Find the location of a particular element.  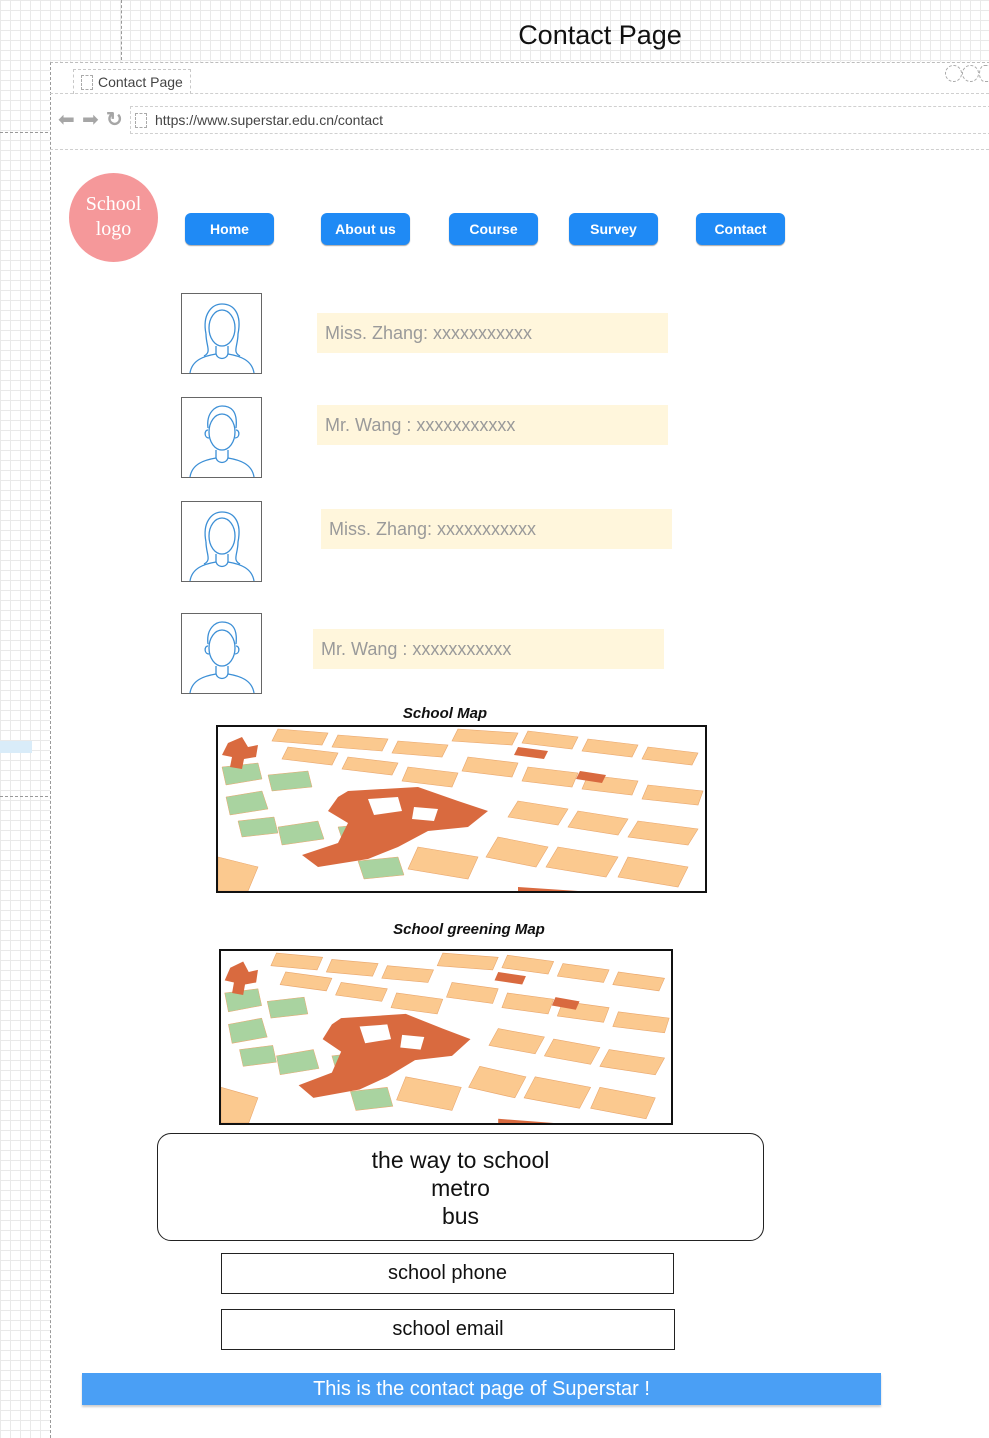

school-map-caption: School Map is located at coordinates (445, 713).